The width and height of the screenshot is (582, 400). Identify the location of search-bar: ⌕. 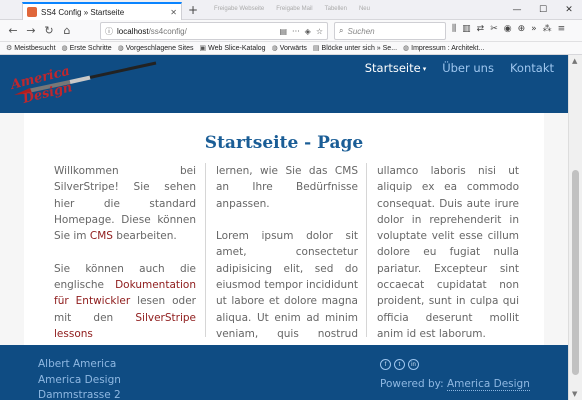
(390, 31).